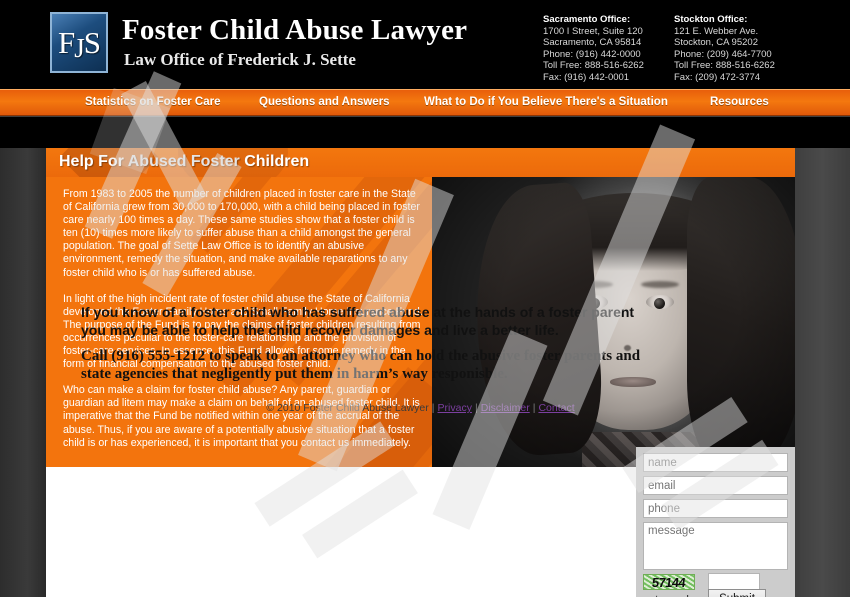 The height and width of the screenshot is (597, 850). What do you see at coordinates (347, 408) in the screenshot?
I see `footer-copyright: © 2010 Foster Child Abuse Lawyer` at bounding box center [347, 408].